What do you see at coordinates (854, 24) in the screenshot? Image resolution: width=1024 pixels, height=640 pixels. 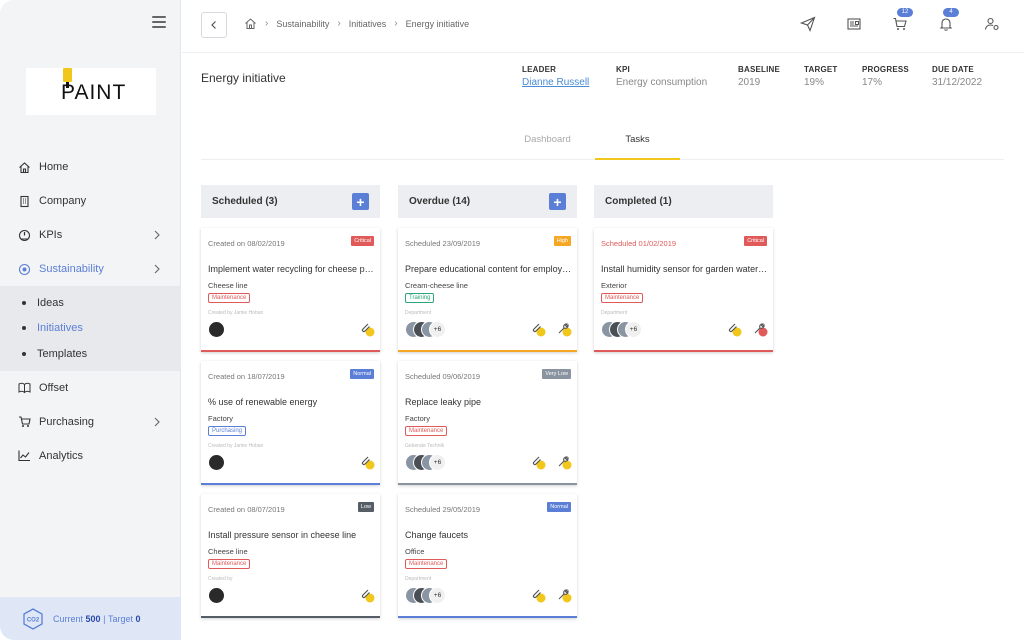 I see `newspaper-icon` at bounding box center [854, 24].